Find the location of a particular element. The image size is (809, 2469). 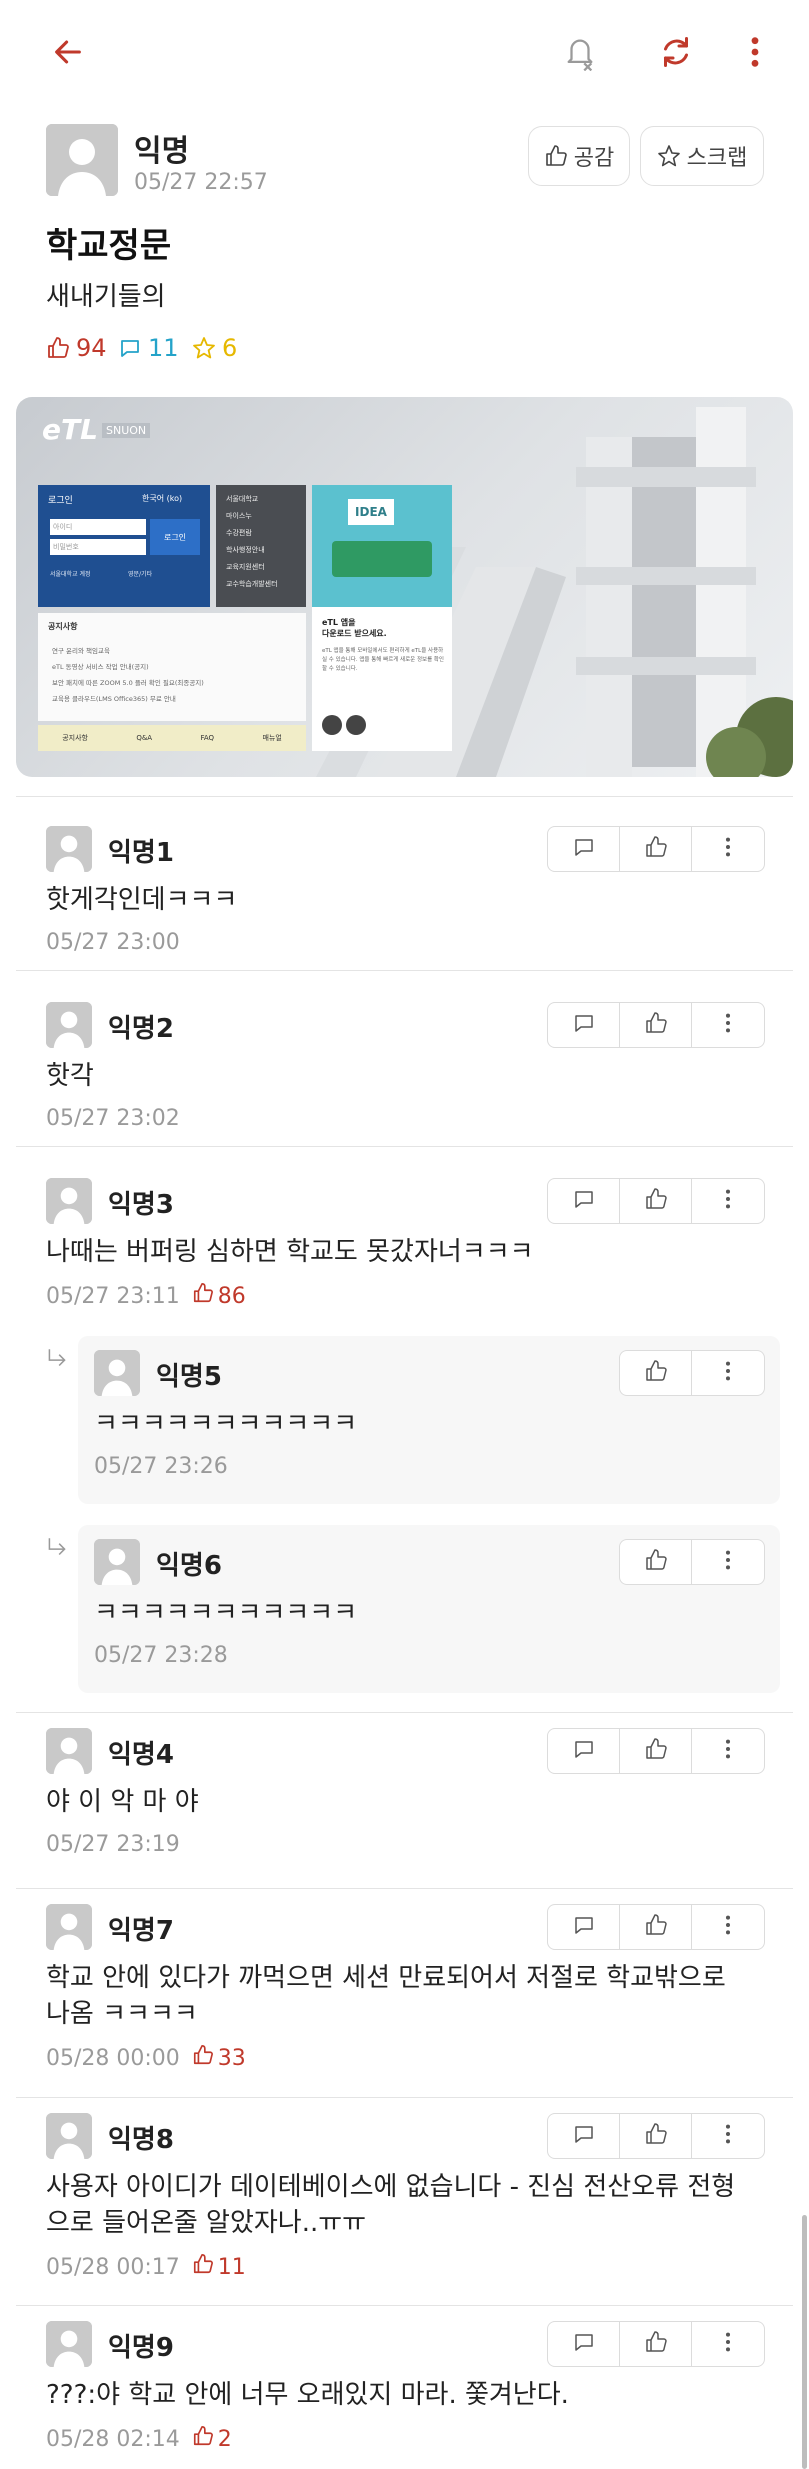

star-icon is located at coordinates (204, 348).